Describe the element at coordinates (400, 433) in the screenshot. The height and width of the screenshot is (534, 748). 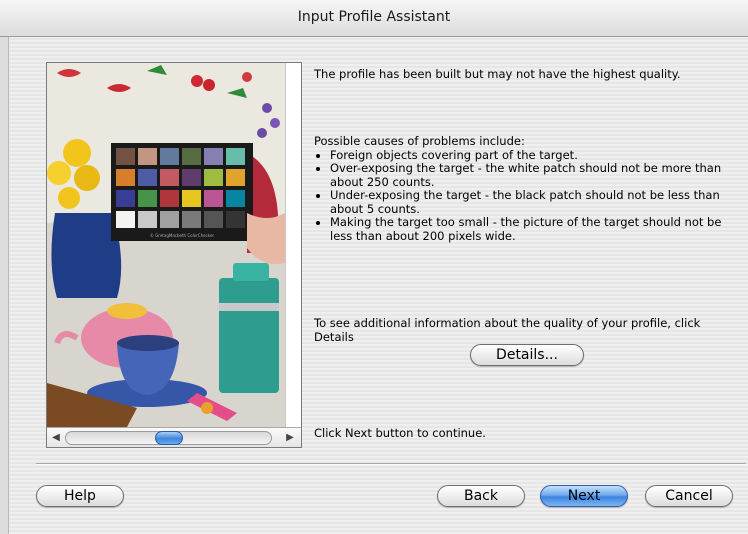
I see `continue-note: Click Next button to continue.` at that location.